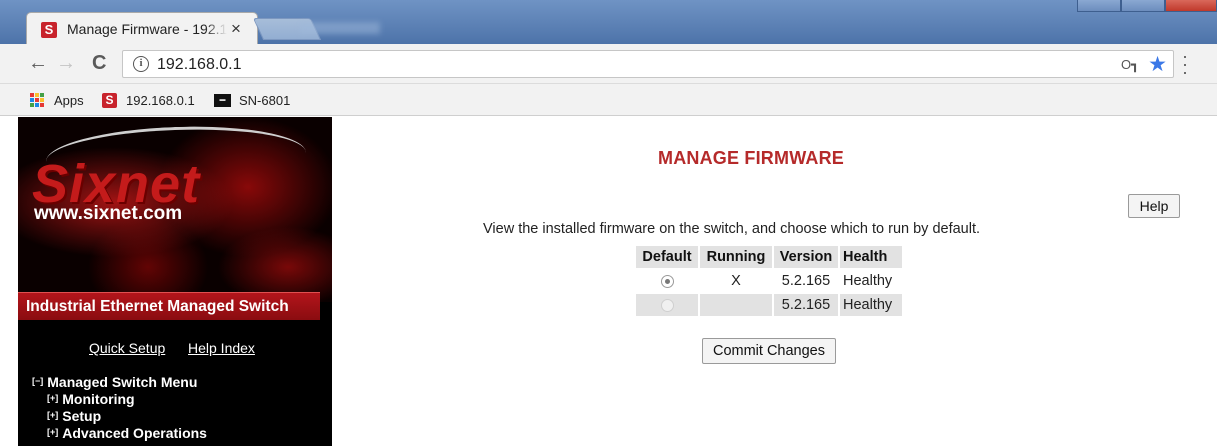 This screenshot has width=1217, height=446. Describe the element at coordinates (127, 348) in the screenshot. I see `quick-setup-link: Quick Setup` at that location.